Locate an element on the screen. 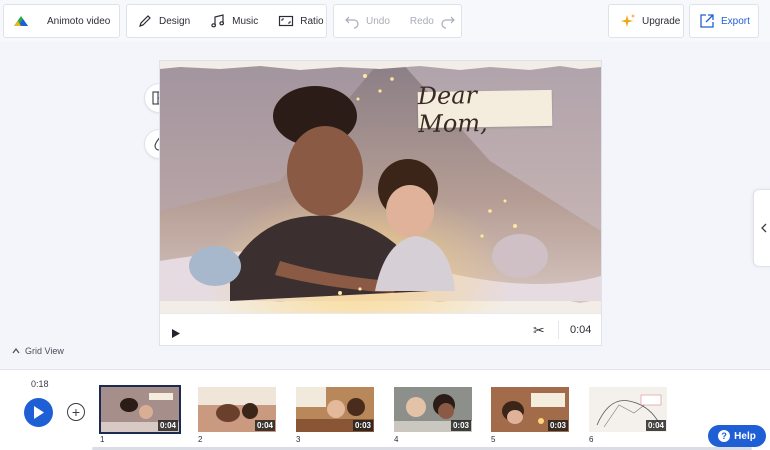  help-label: Help is located at coordinates (745, 436).